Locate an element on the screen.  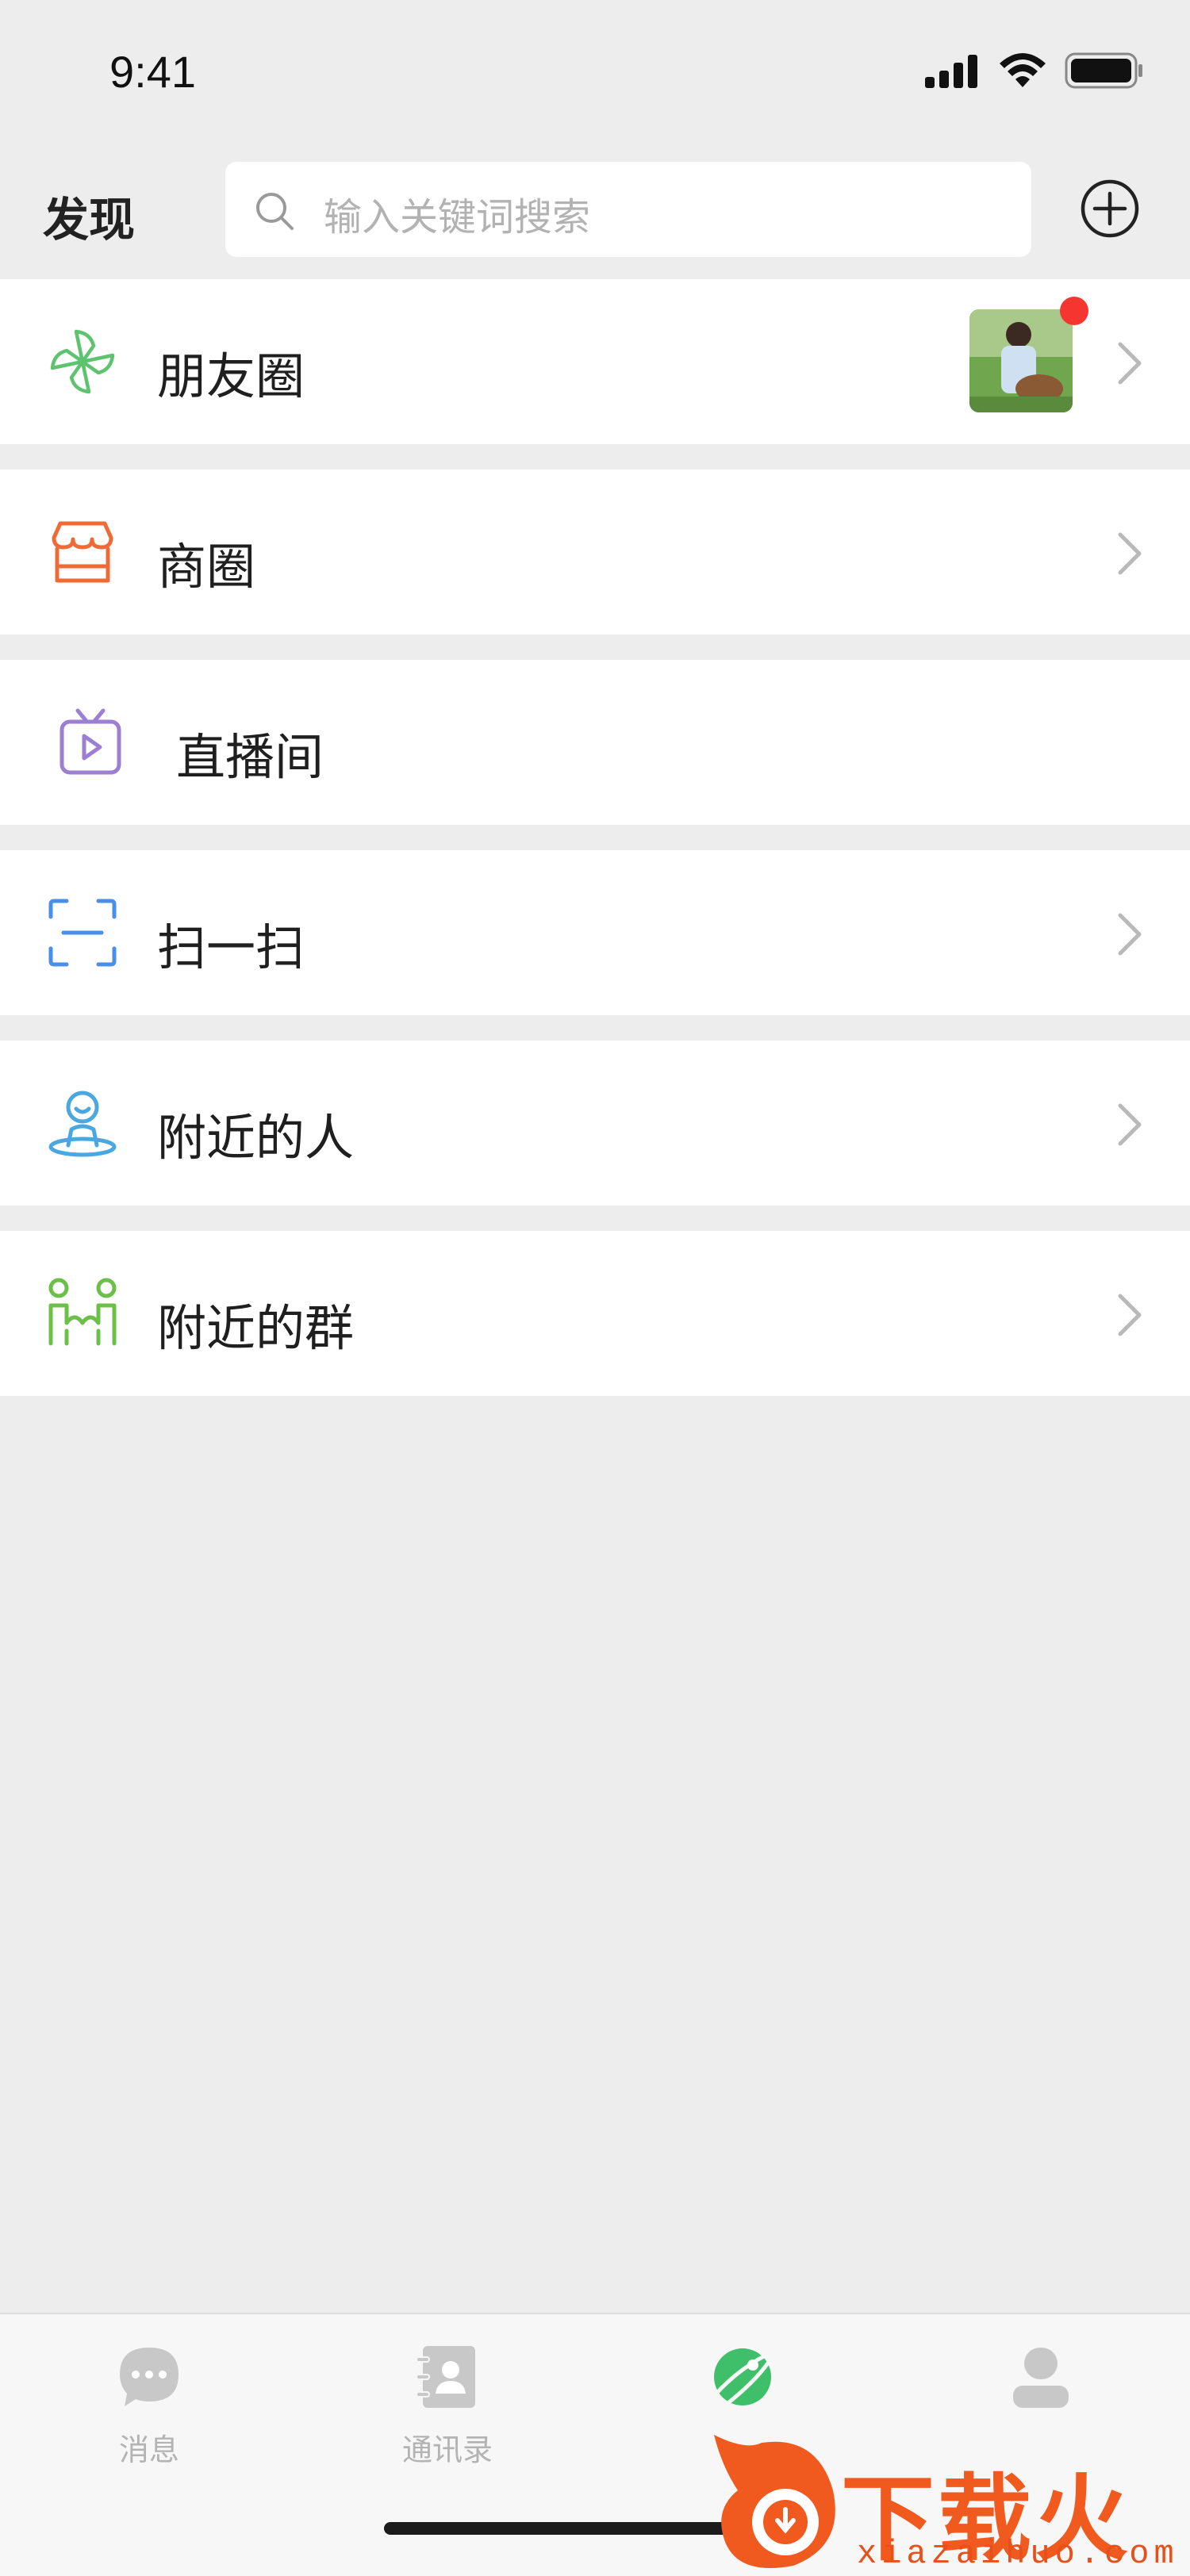
menu-item-nearby-groups: 附近的群 is located at coordinates (595, 1313).